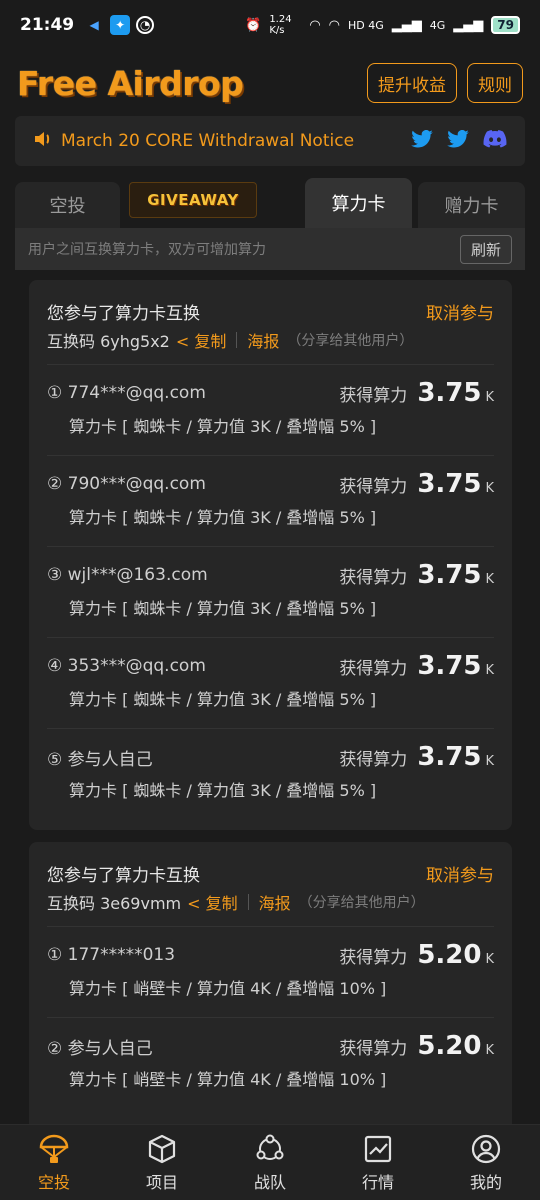 The height and width of the screenshot is (1200, 540). I want to click on giveaway-banner: GIVEAWAY, so click(193, 200).